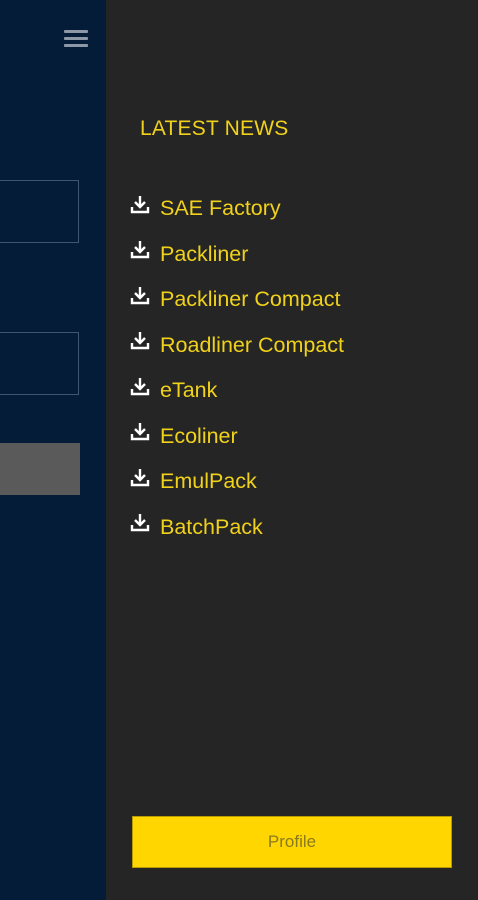 The width and height of the screenshot is (478, 900). Describe the element at coordinates (199, 435) in the screenshot. I see `news-item-label: Ecoliner` at that location.